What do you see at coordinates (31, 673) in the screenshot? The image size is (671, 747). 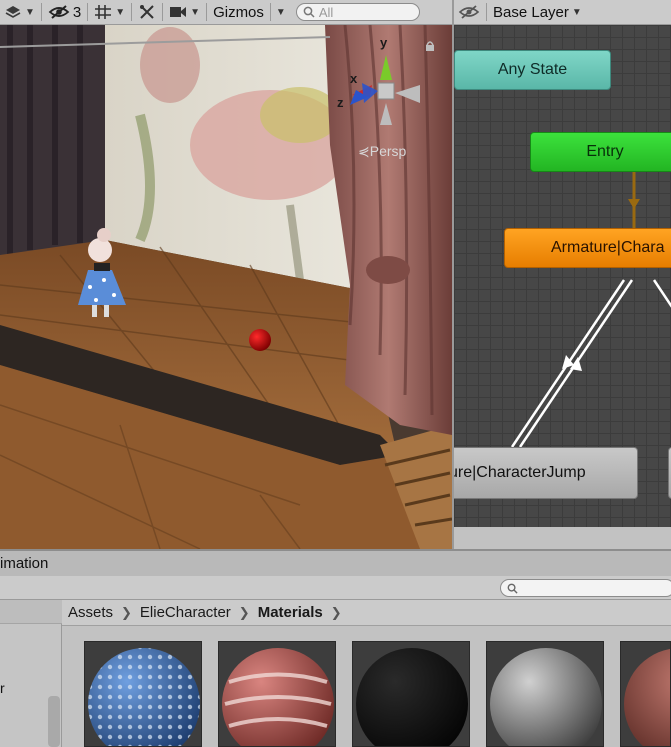 I see `project-folder-tree: r` at bounding box center [31, 673].